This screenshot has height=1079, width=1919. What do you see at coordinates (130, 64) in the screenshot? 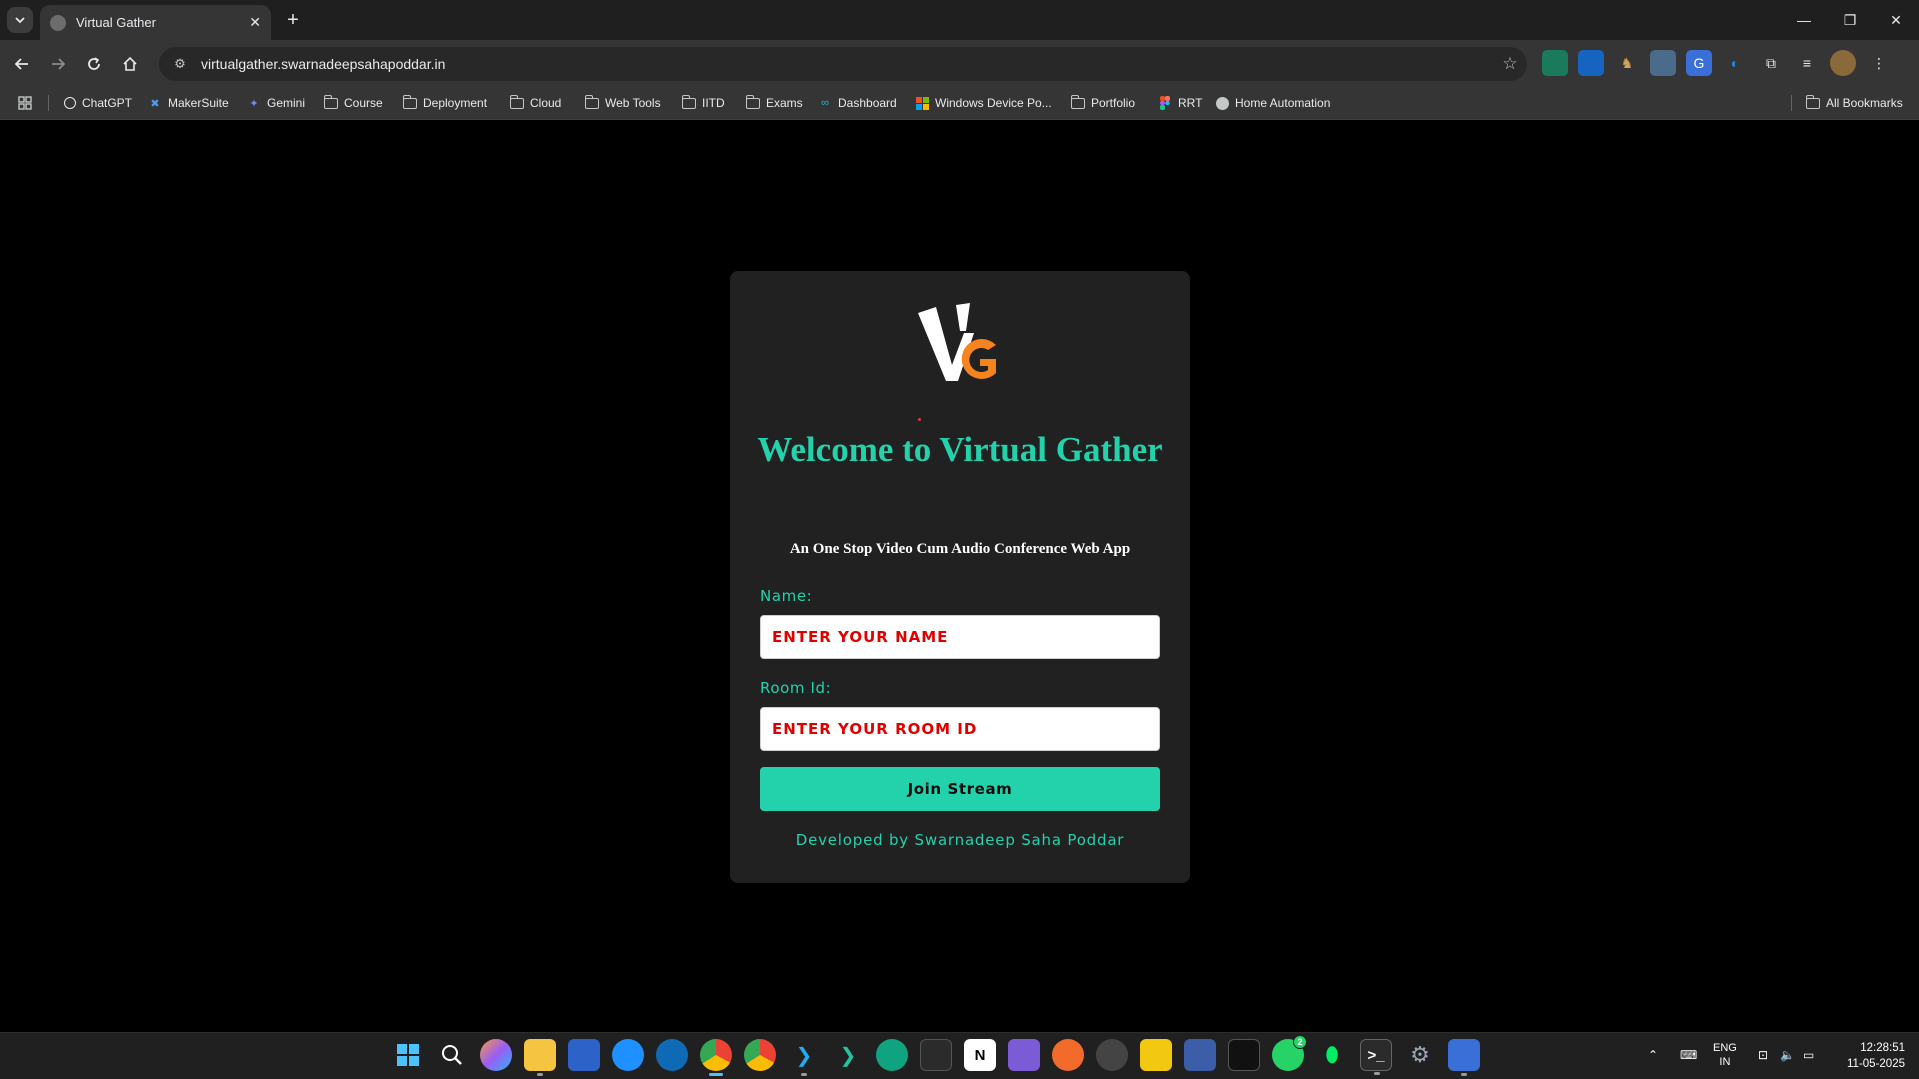
I see `home-button` at bounding box center [130, 64].